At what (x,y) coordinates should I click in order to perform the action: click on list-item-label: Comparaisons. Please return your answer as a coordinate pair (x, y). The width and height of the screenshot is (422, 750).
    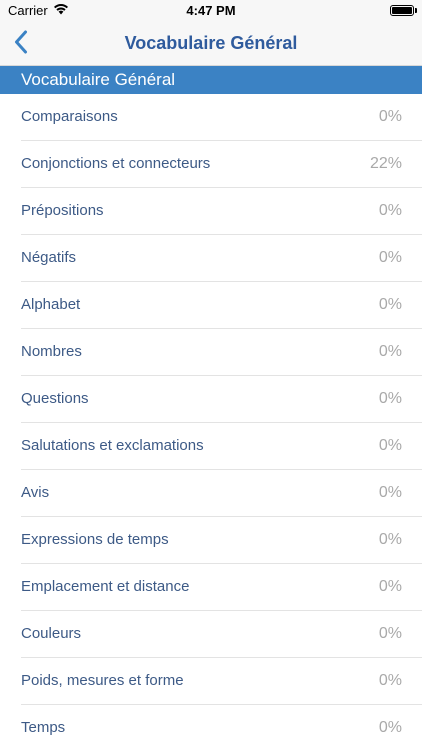
    Looking at the image, I should click on (69, 116).